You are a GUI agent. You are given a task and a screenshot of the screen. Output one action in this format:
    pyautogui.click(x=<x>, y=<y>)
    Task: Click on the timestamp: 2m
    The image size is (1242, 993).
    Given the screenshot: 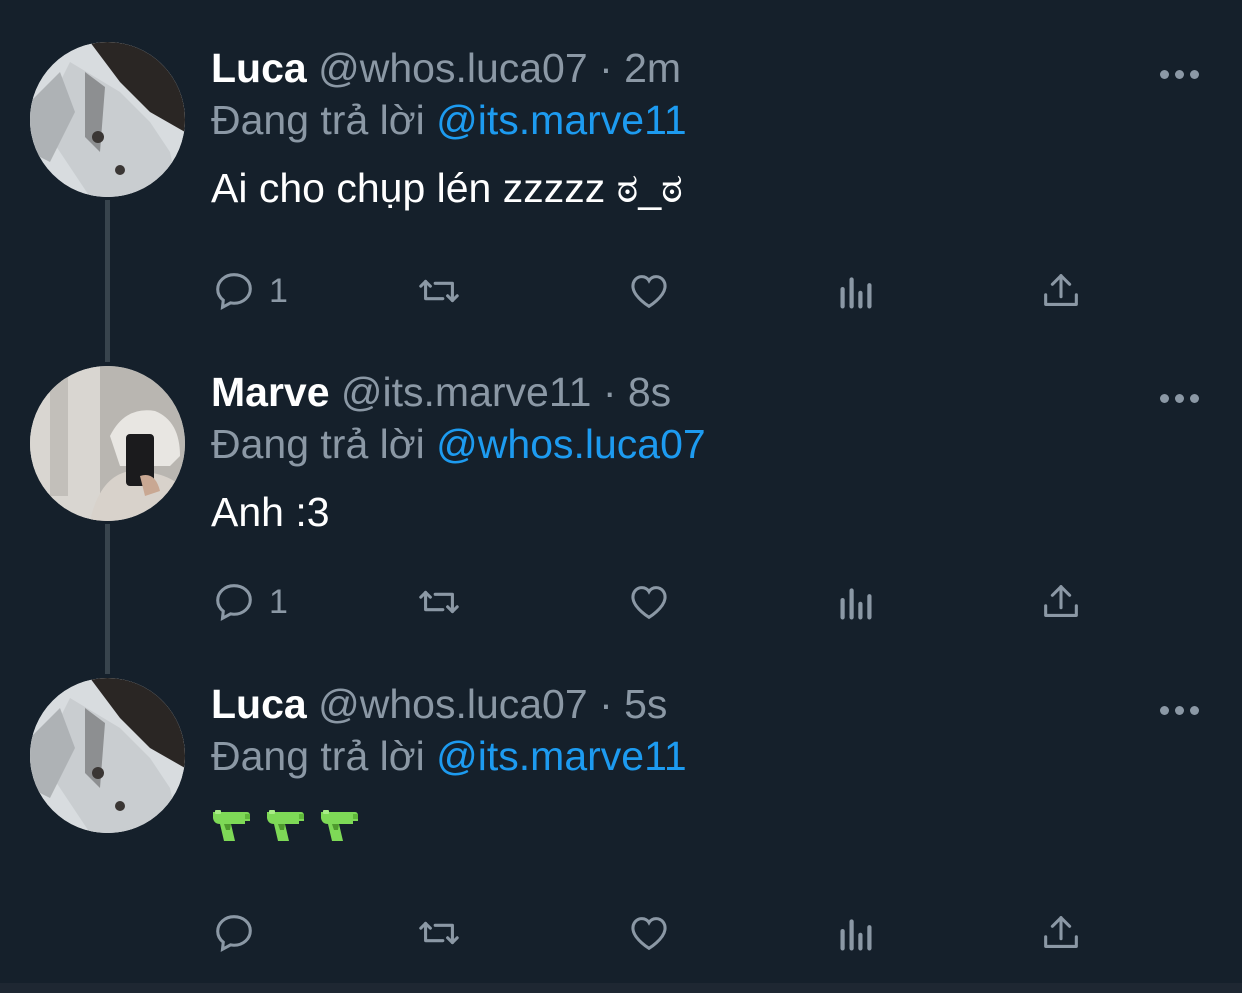 What is the action you would take?
    pyautogui.click(x=652, y=68)
    